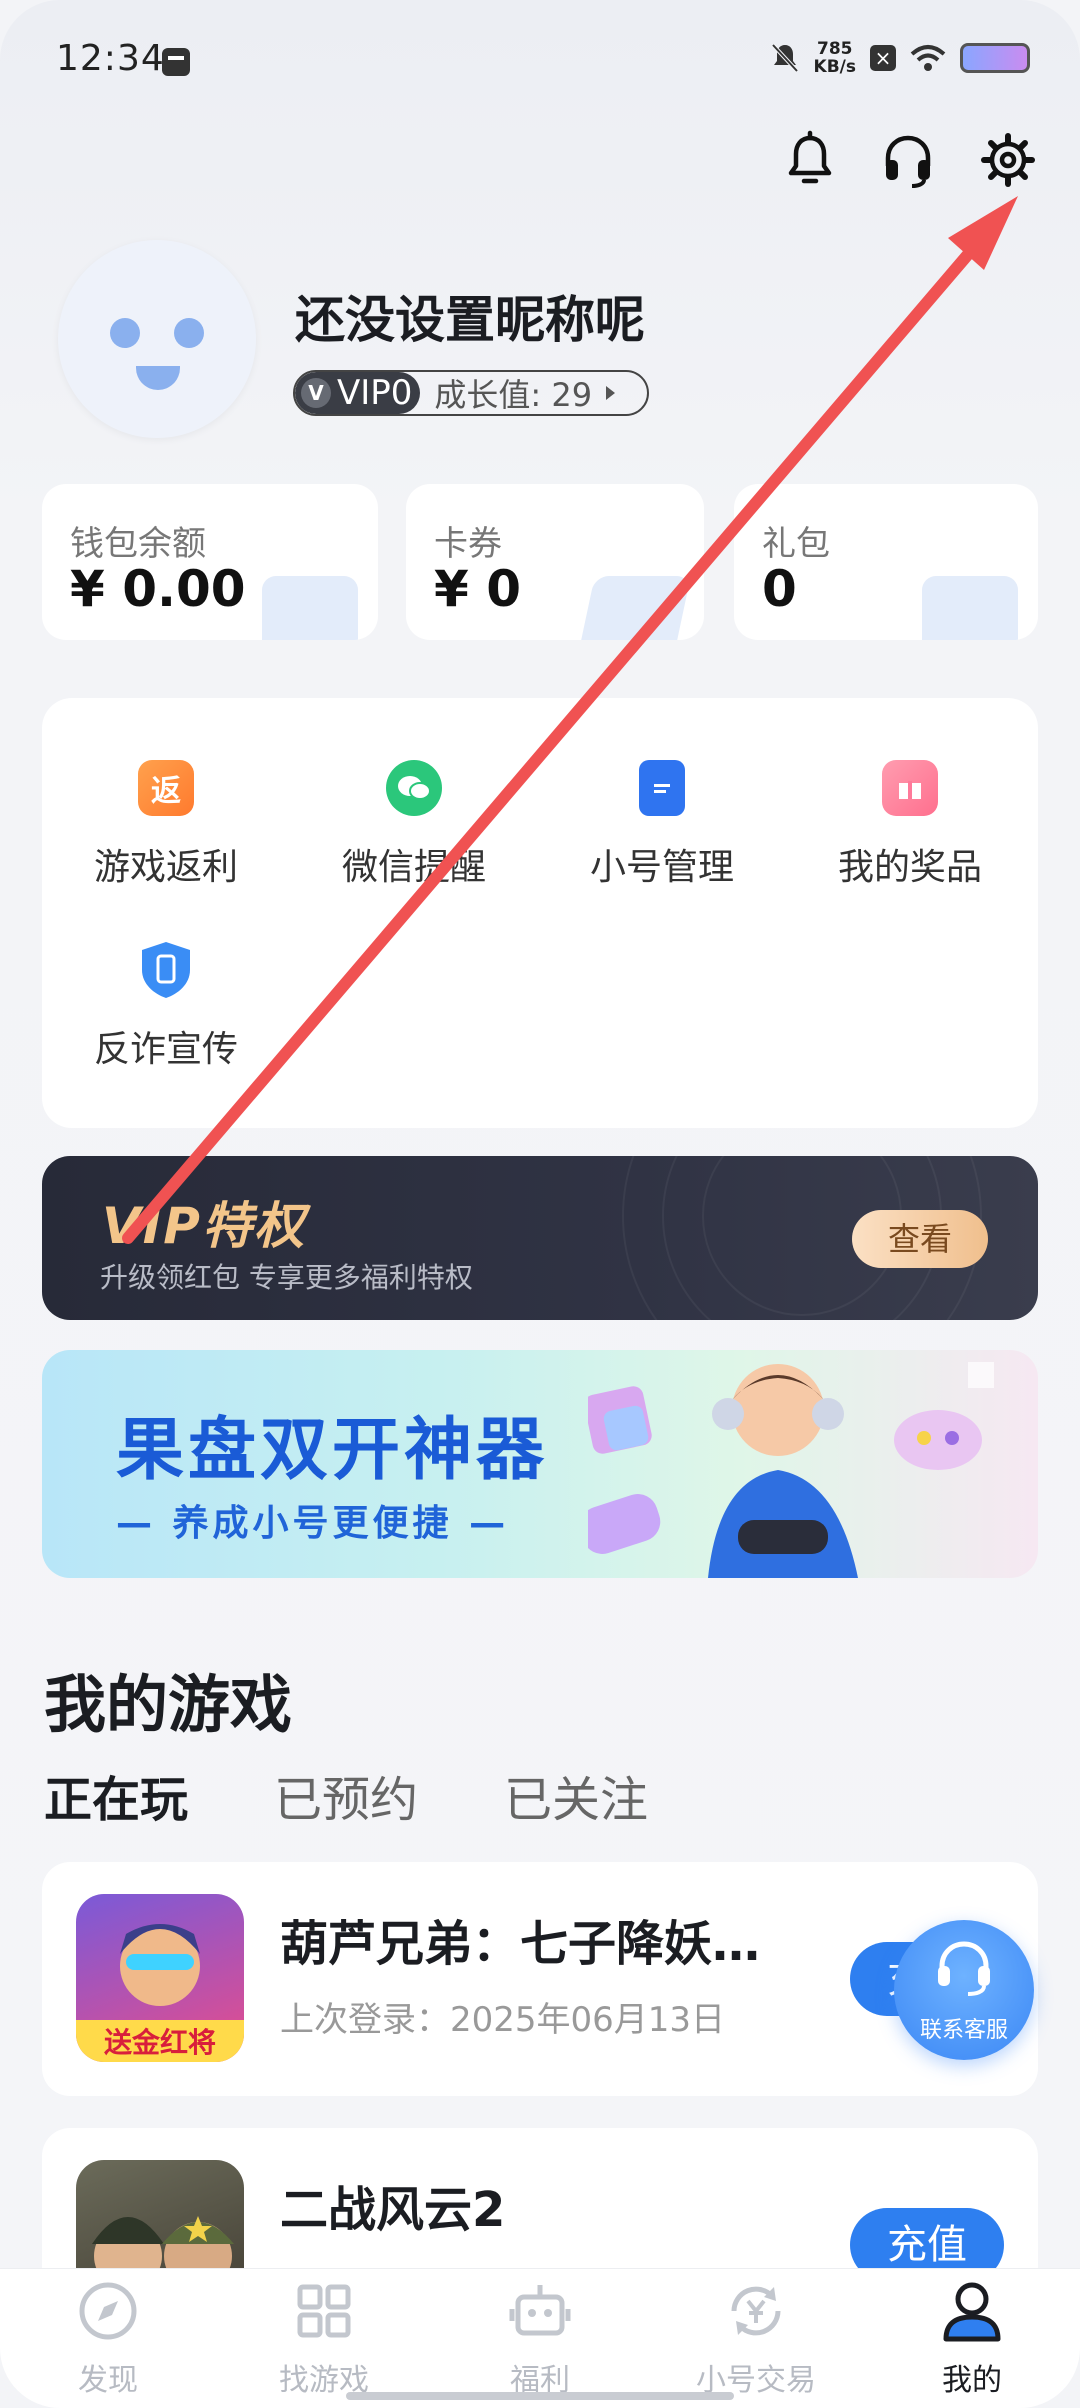 This screenshot has width=1080, height=2408. What do you see at coordinates (972, 2380) in the screenshot?
I see `nav-label: 我的` at bounding box center [972, 2380].